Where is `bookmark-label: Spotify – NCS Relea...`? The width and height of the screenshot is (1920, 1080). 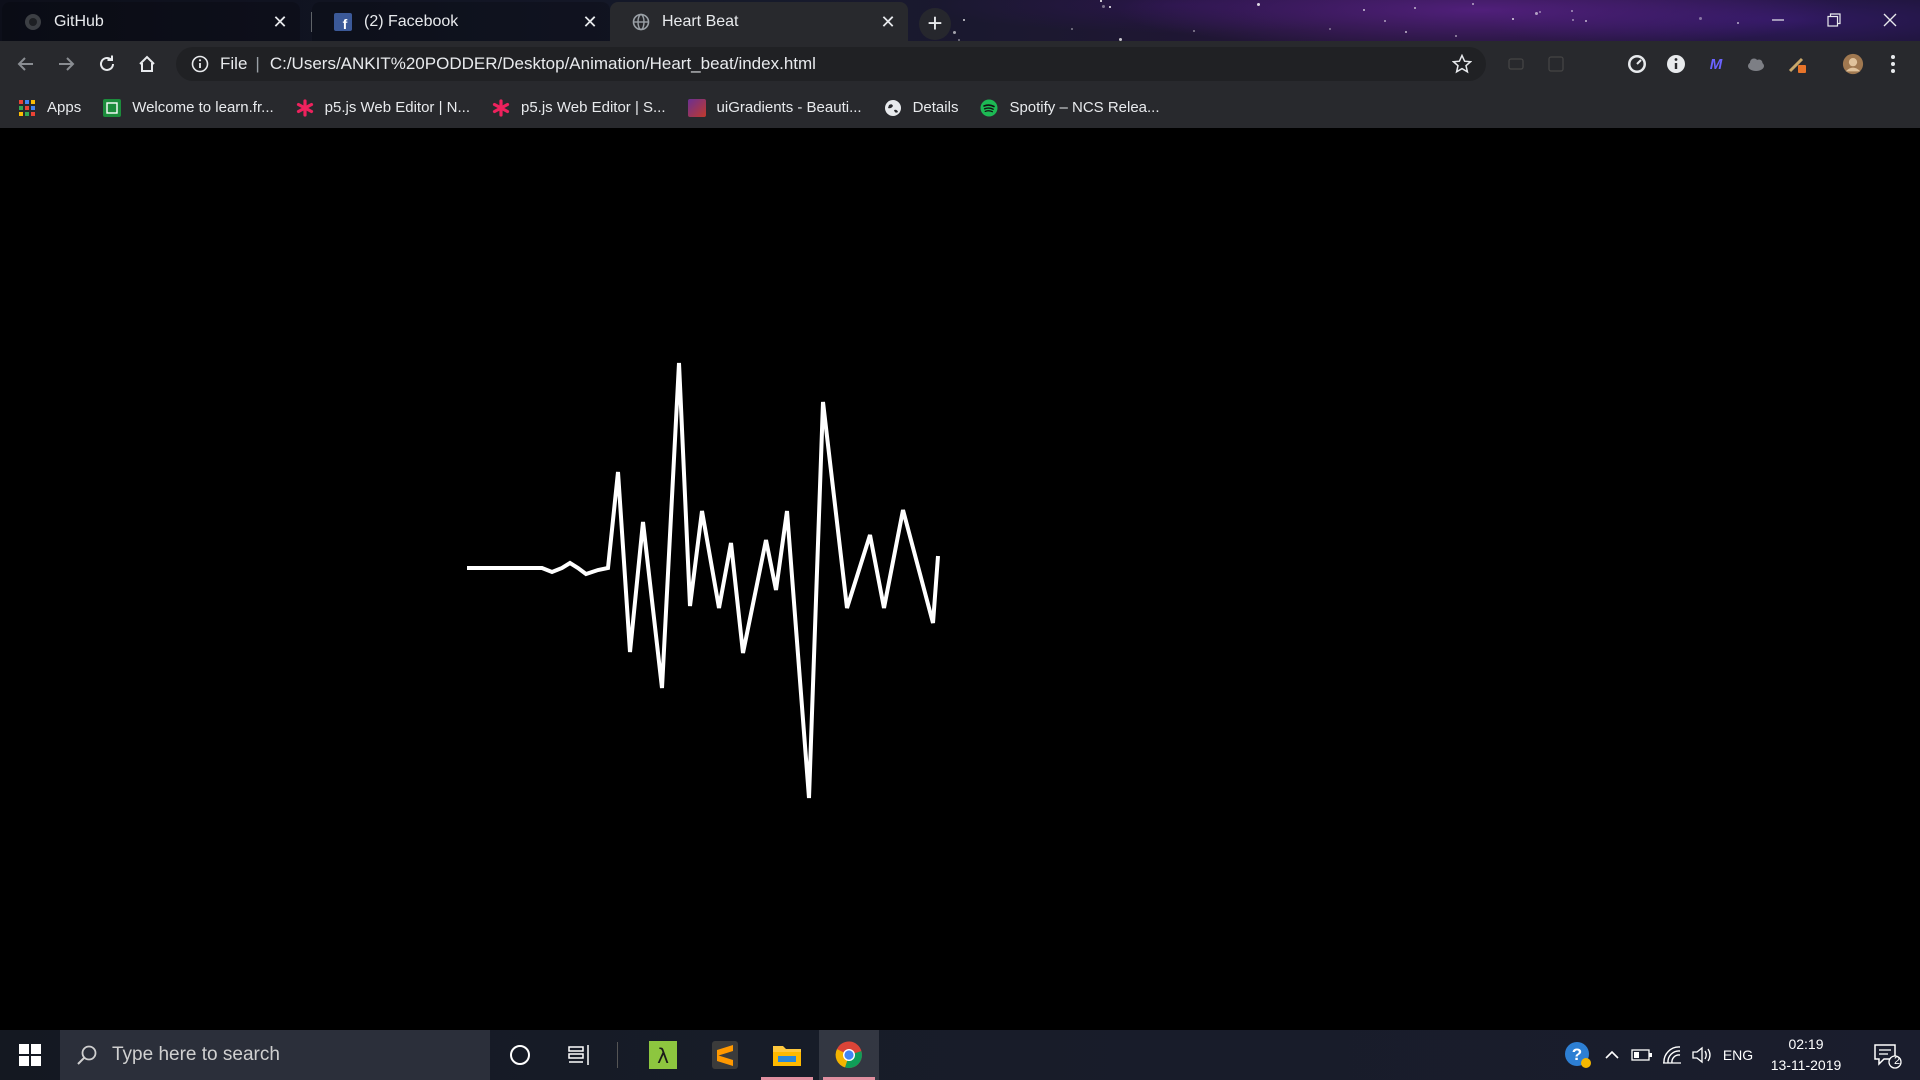 bookmark-label: Spotify – NCS Relea... is located at coordinates (1084, 107).